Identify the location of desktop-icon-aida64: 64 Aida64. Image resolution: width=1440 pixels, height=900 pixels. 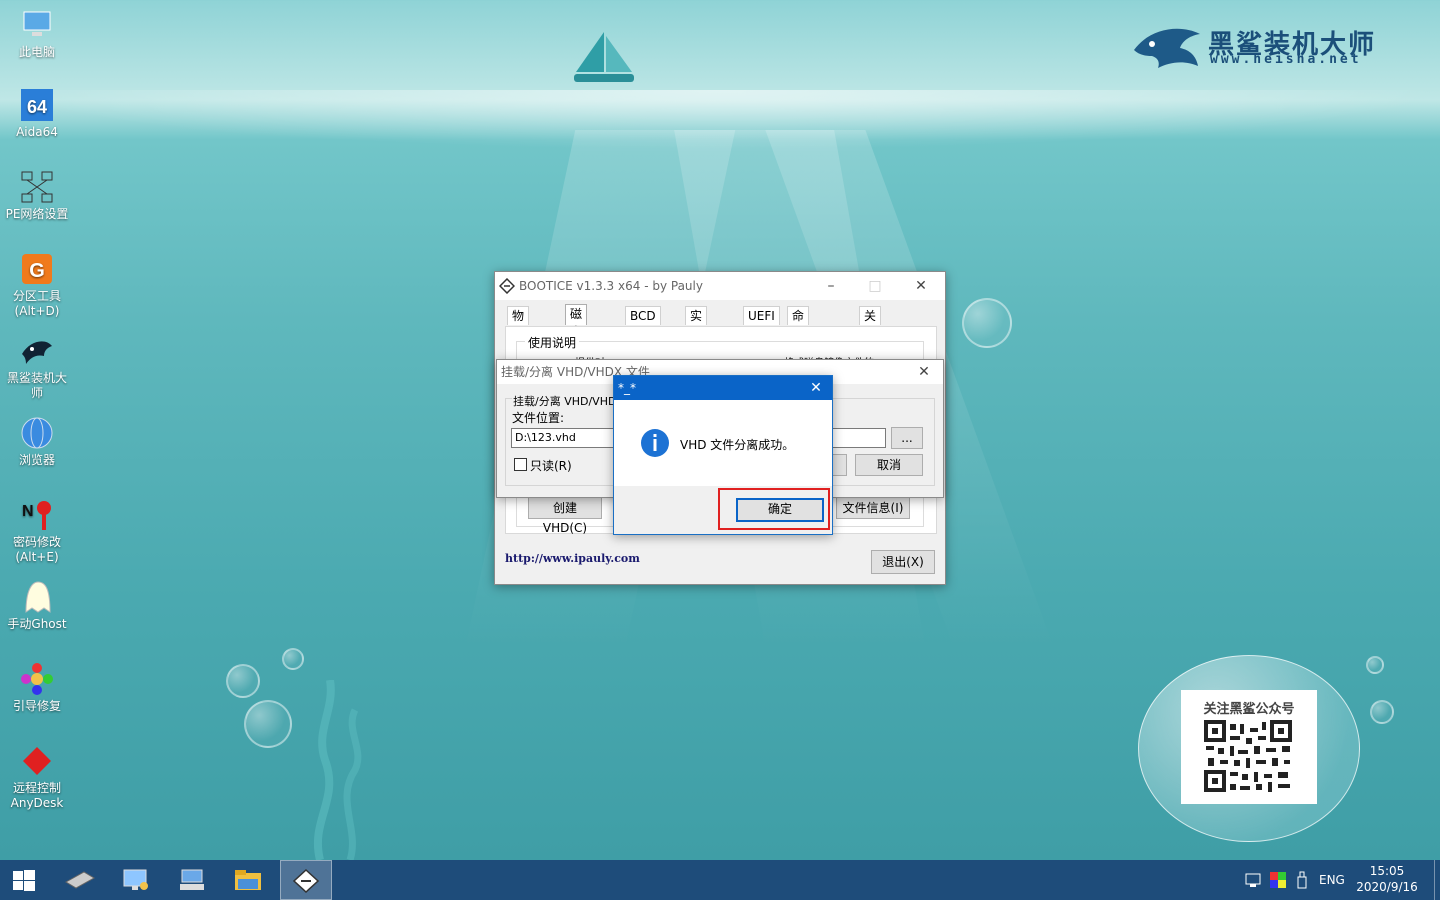
(37, 114).